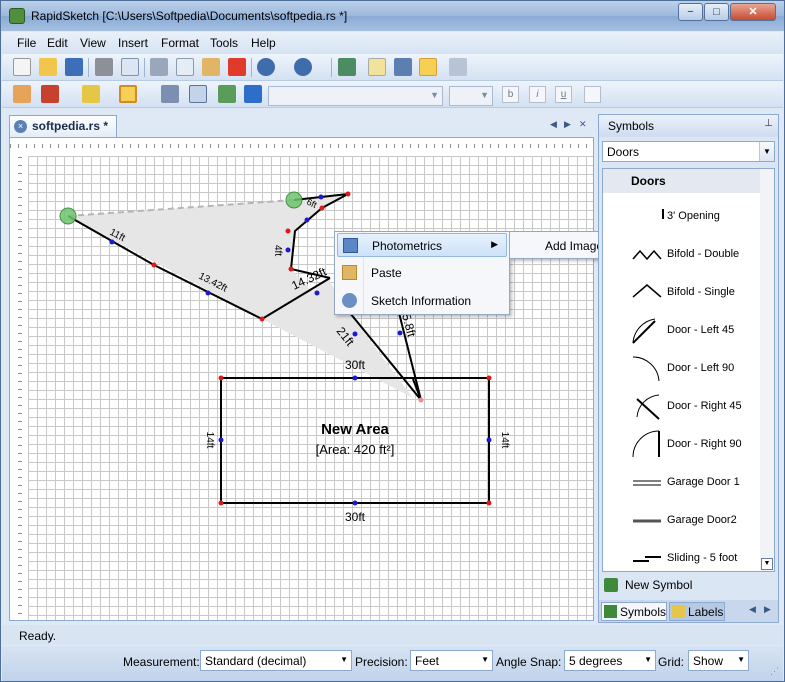 The height and width of the screenshot is (682, 785). Describe the element at coordinates (185, 67) in the screenshot. I see `copy-icon` at that location.